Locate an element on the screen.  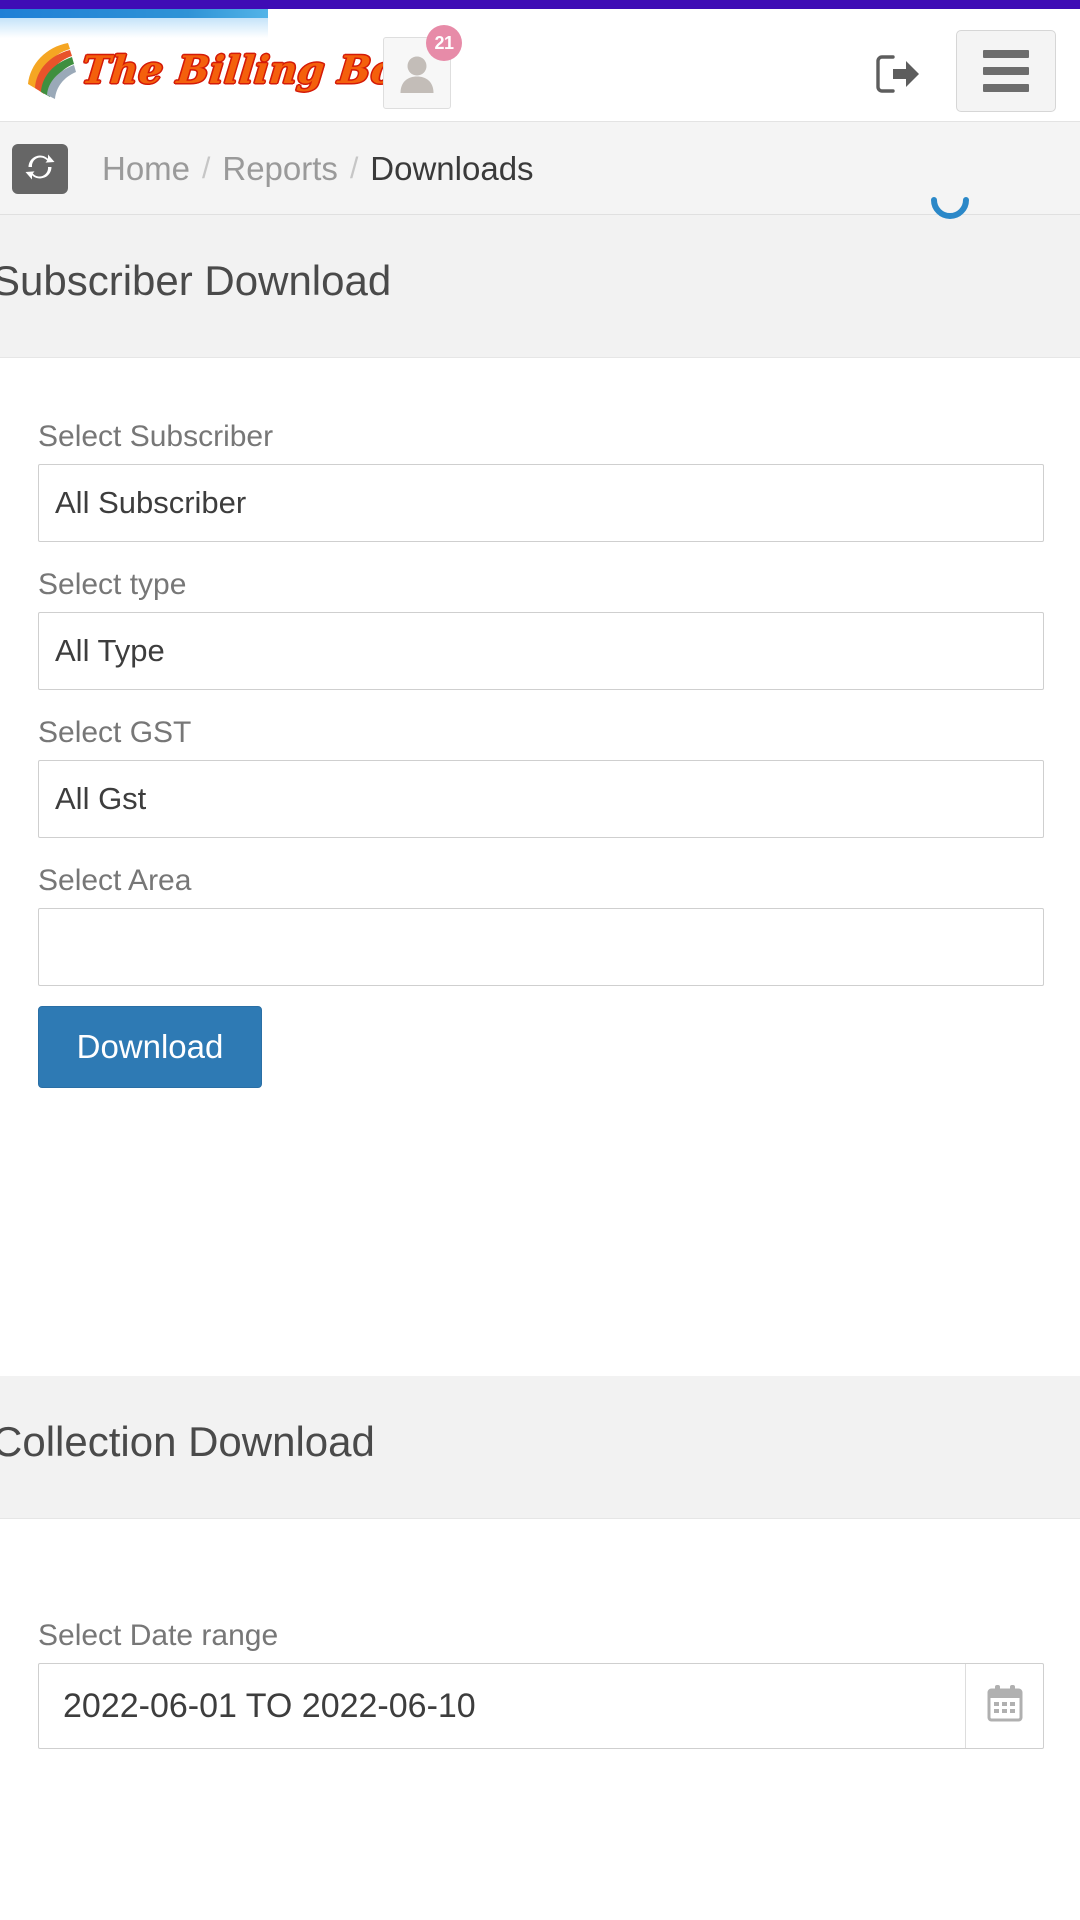
loading-spinner-icon is located at coordinates (950, 204).